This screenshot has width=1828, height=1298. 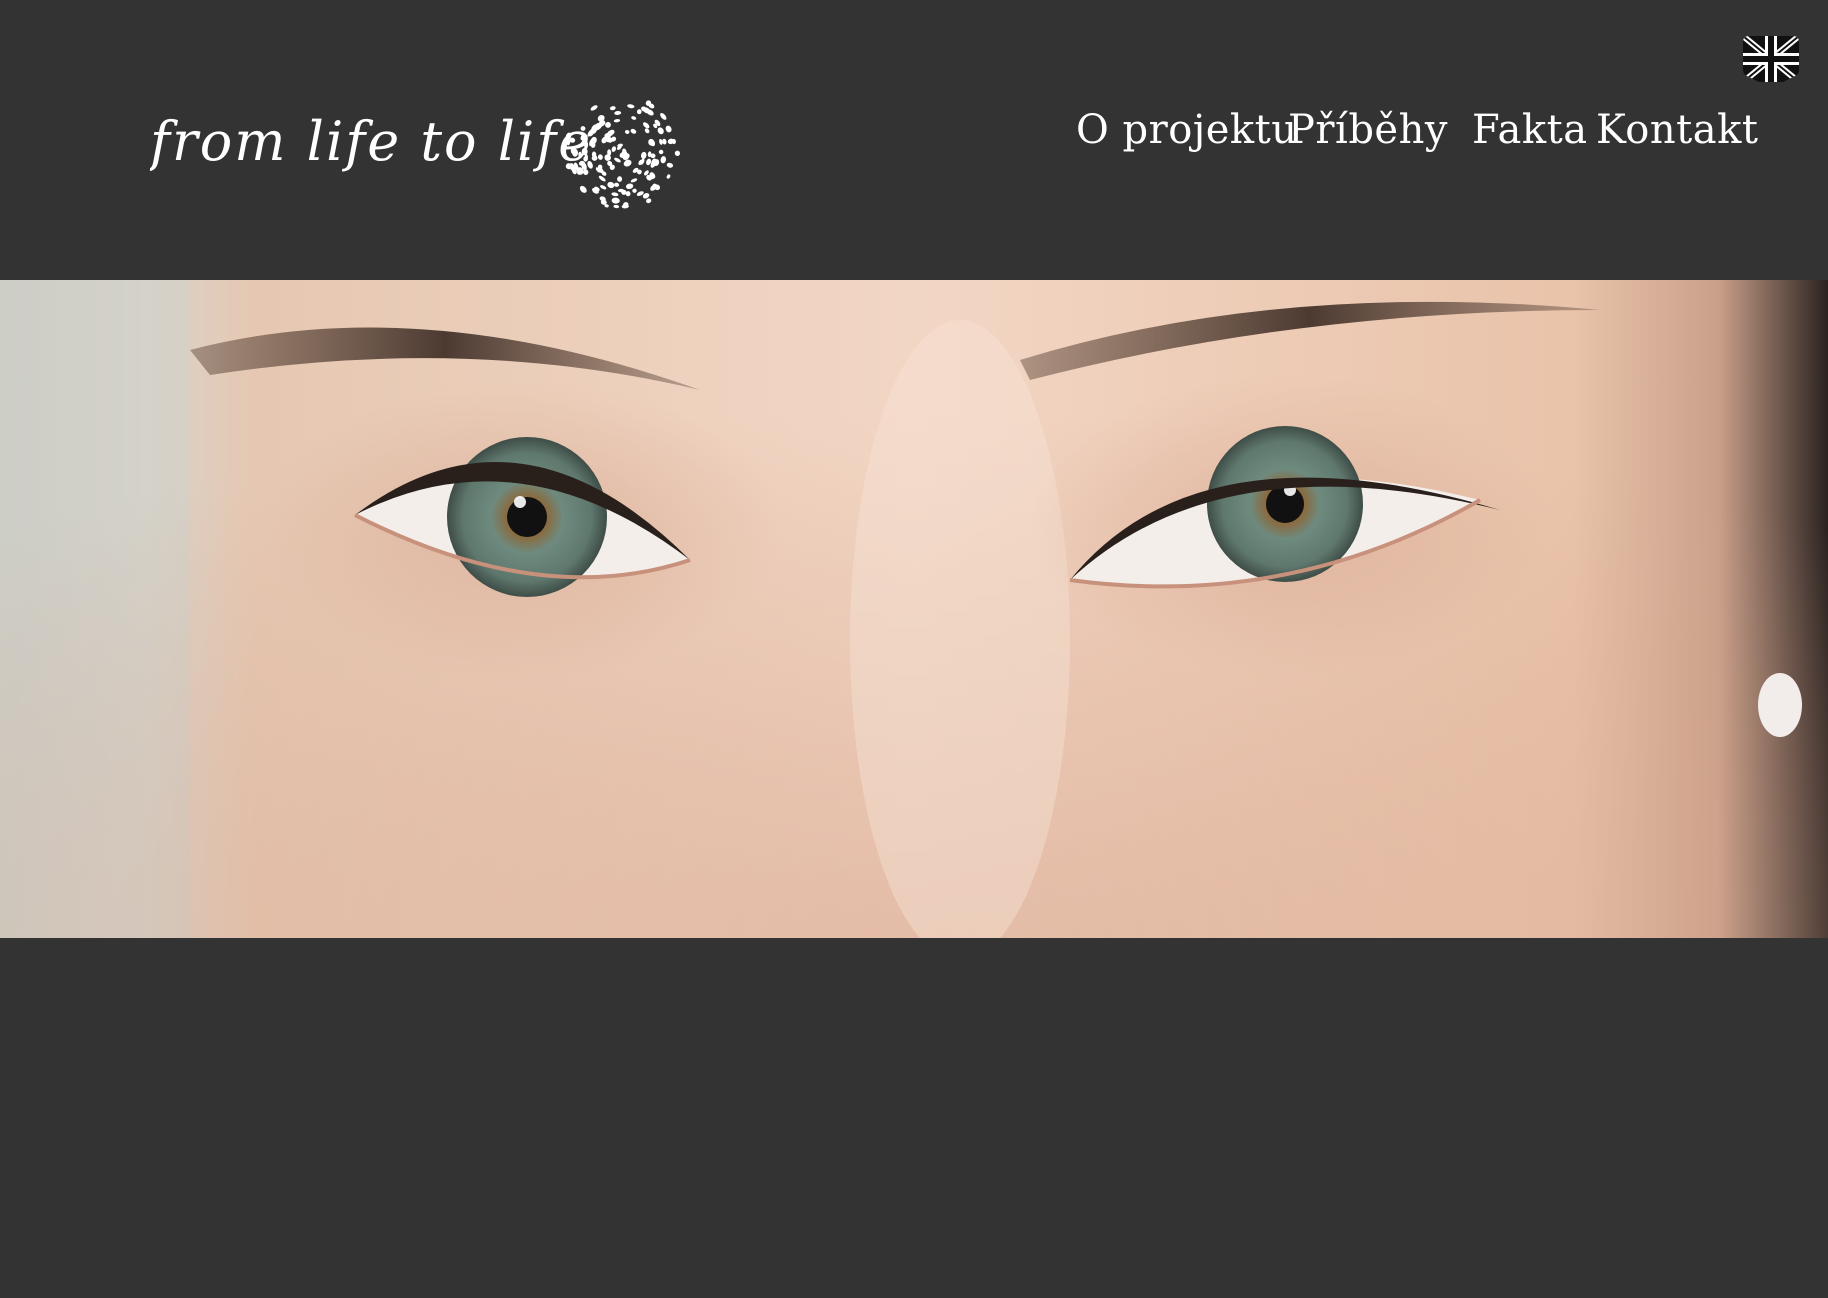 I want to click on logo-graphic: from life to life, so click(x=415, y=154).